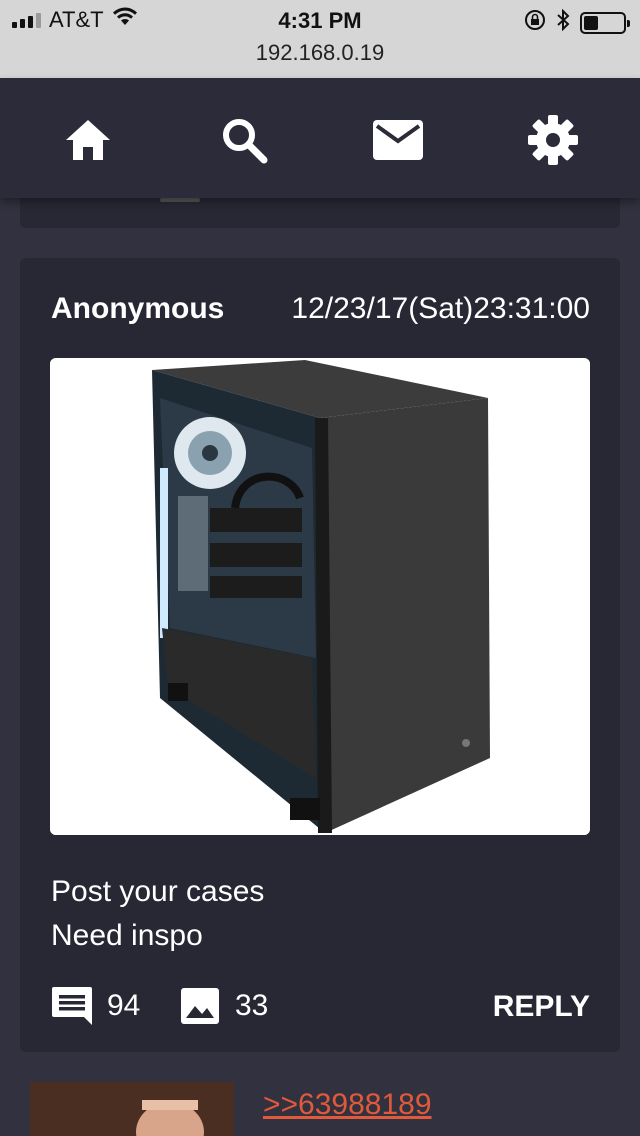  I want to click on replies-count-value: 94, so click(124, 1005).